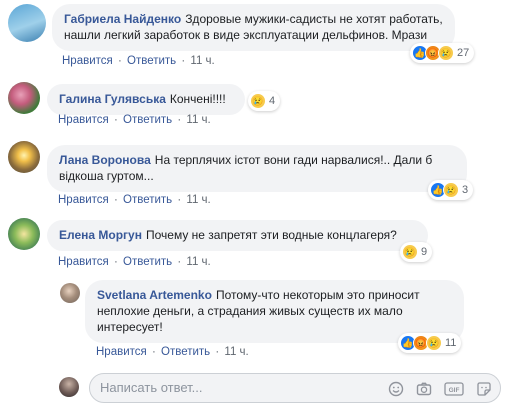 This screenshot has width=511, height=411. Describe the element at coordinates (463, 53) in the screenshot. I see `reaction-count: 27` at that location.